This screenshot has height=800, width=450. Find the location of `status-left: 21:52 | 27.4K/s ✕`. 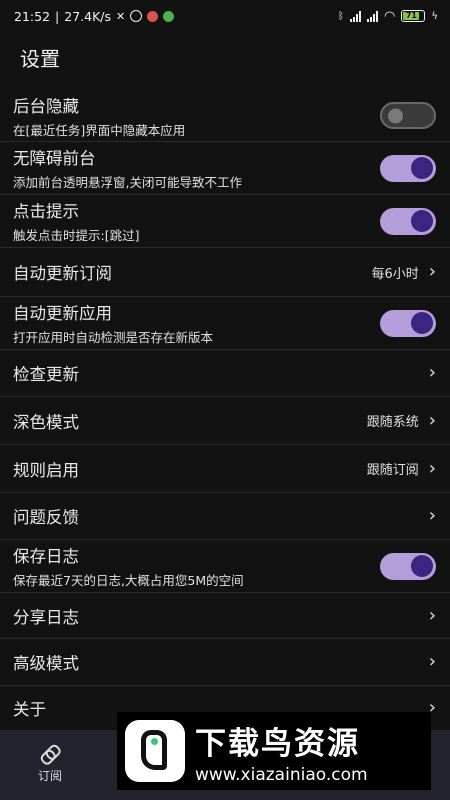

status-left: 21:52 | 27.4K/s ✕ is located at coordinates (94, 16).